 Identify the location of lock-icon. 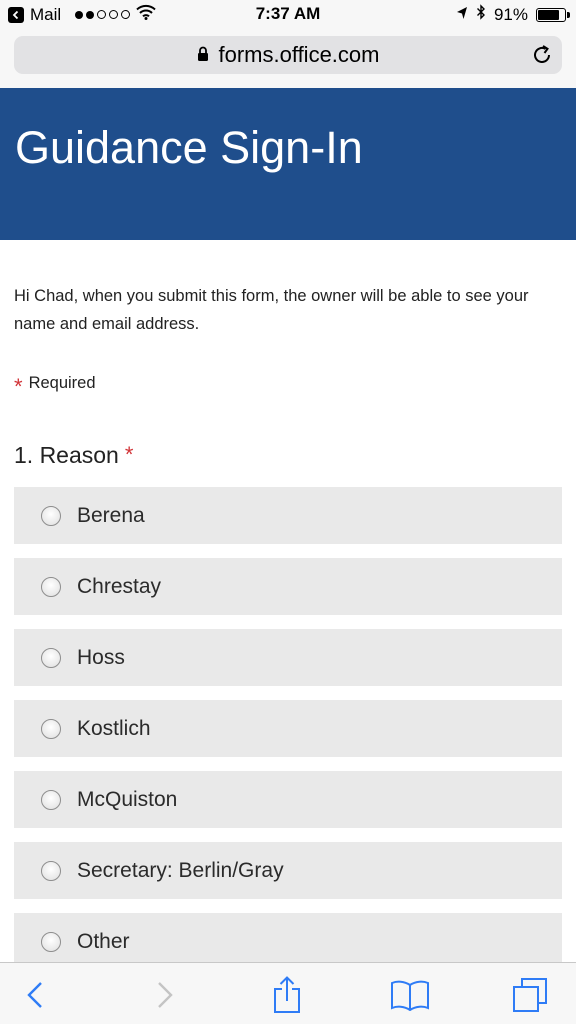
(203, 55).